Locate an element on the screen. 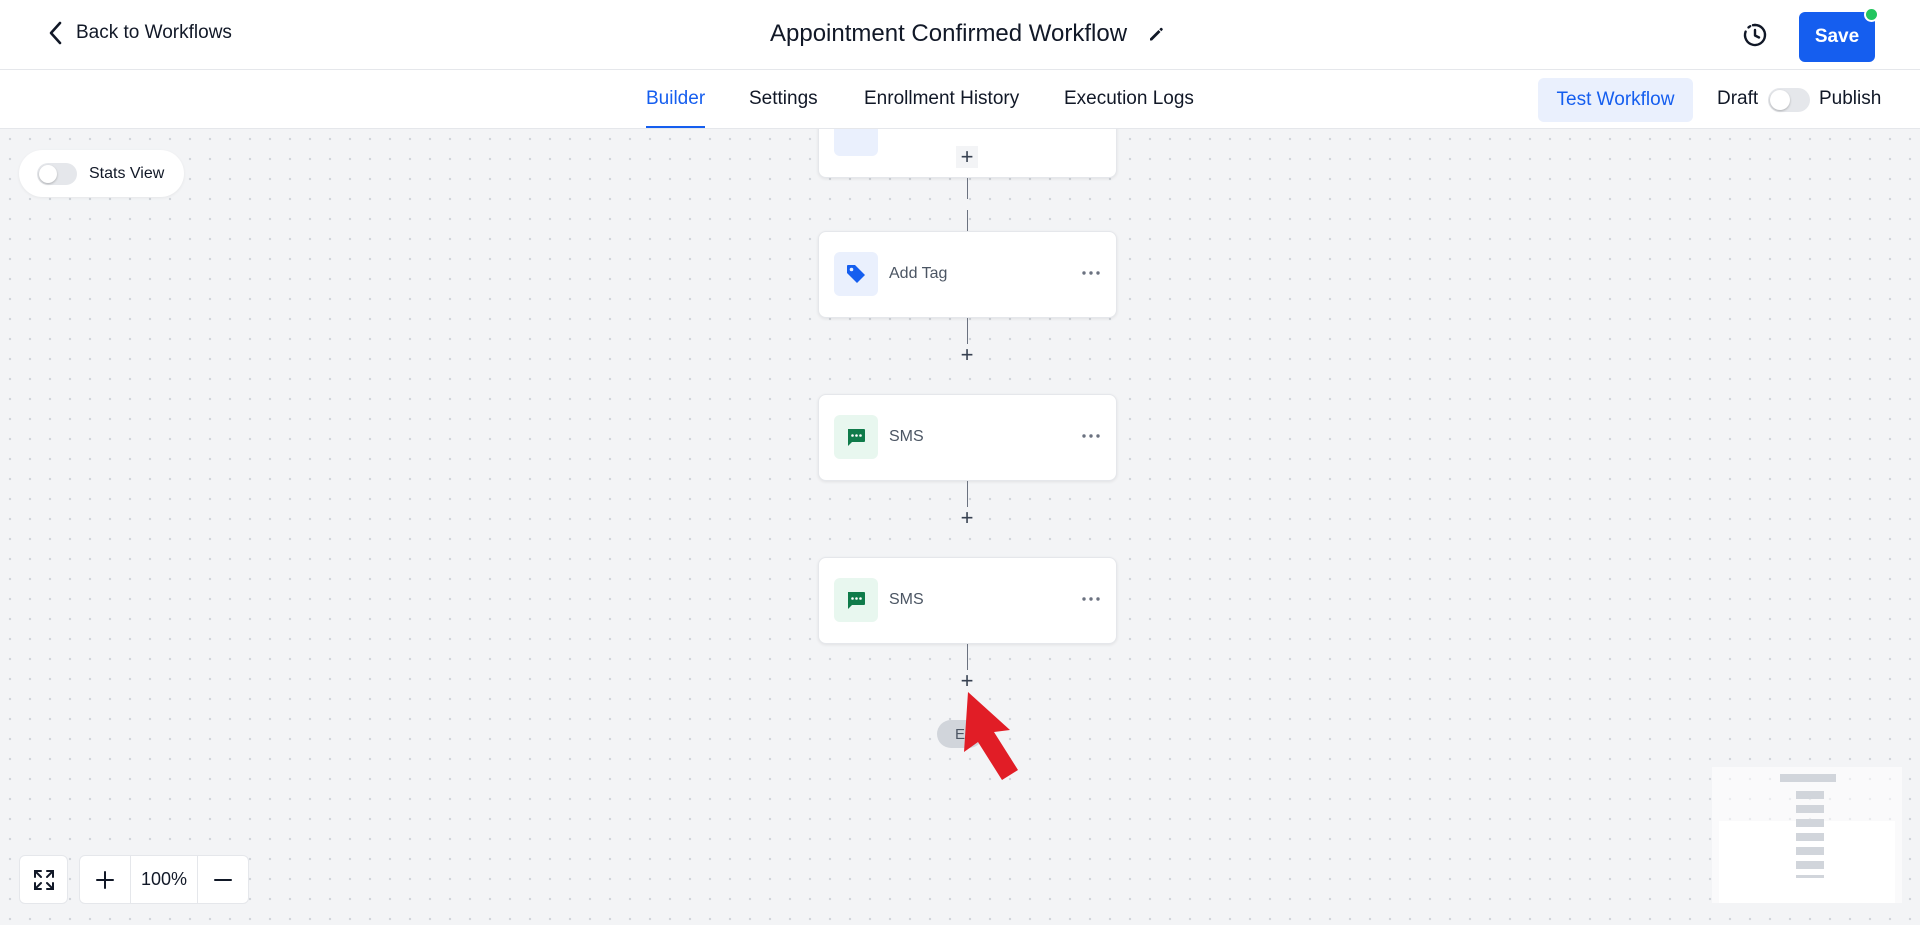  tab-enrollment-history: Enrollment History is located at coordinates (941, 99).